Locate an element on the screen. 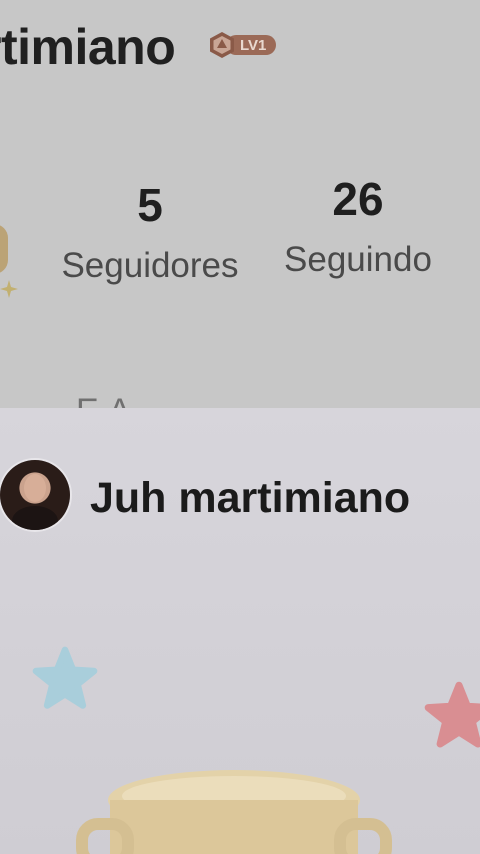  avatar-body is located at coordinates (35, 518).